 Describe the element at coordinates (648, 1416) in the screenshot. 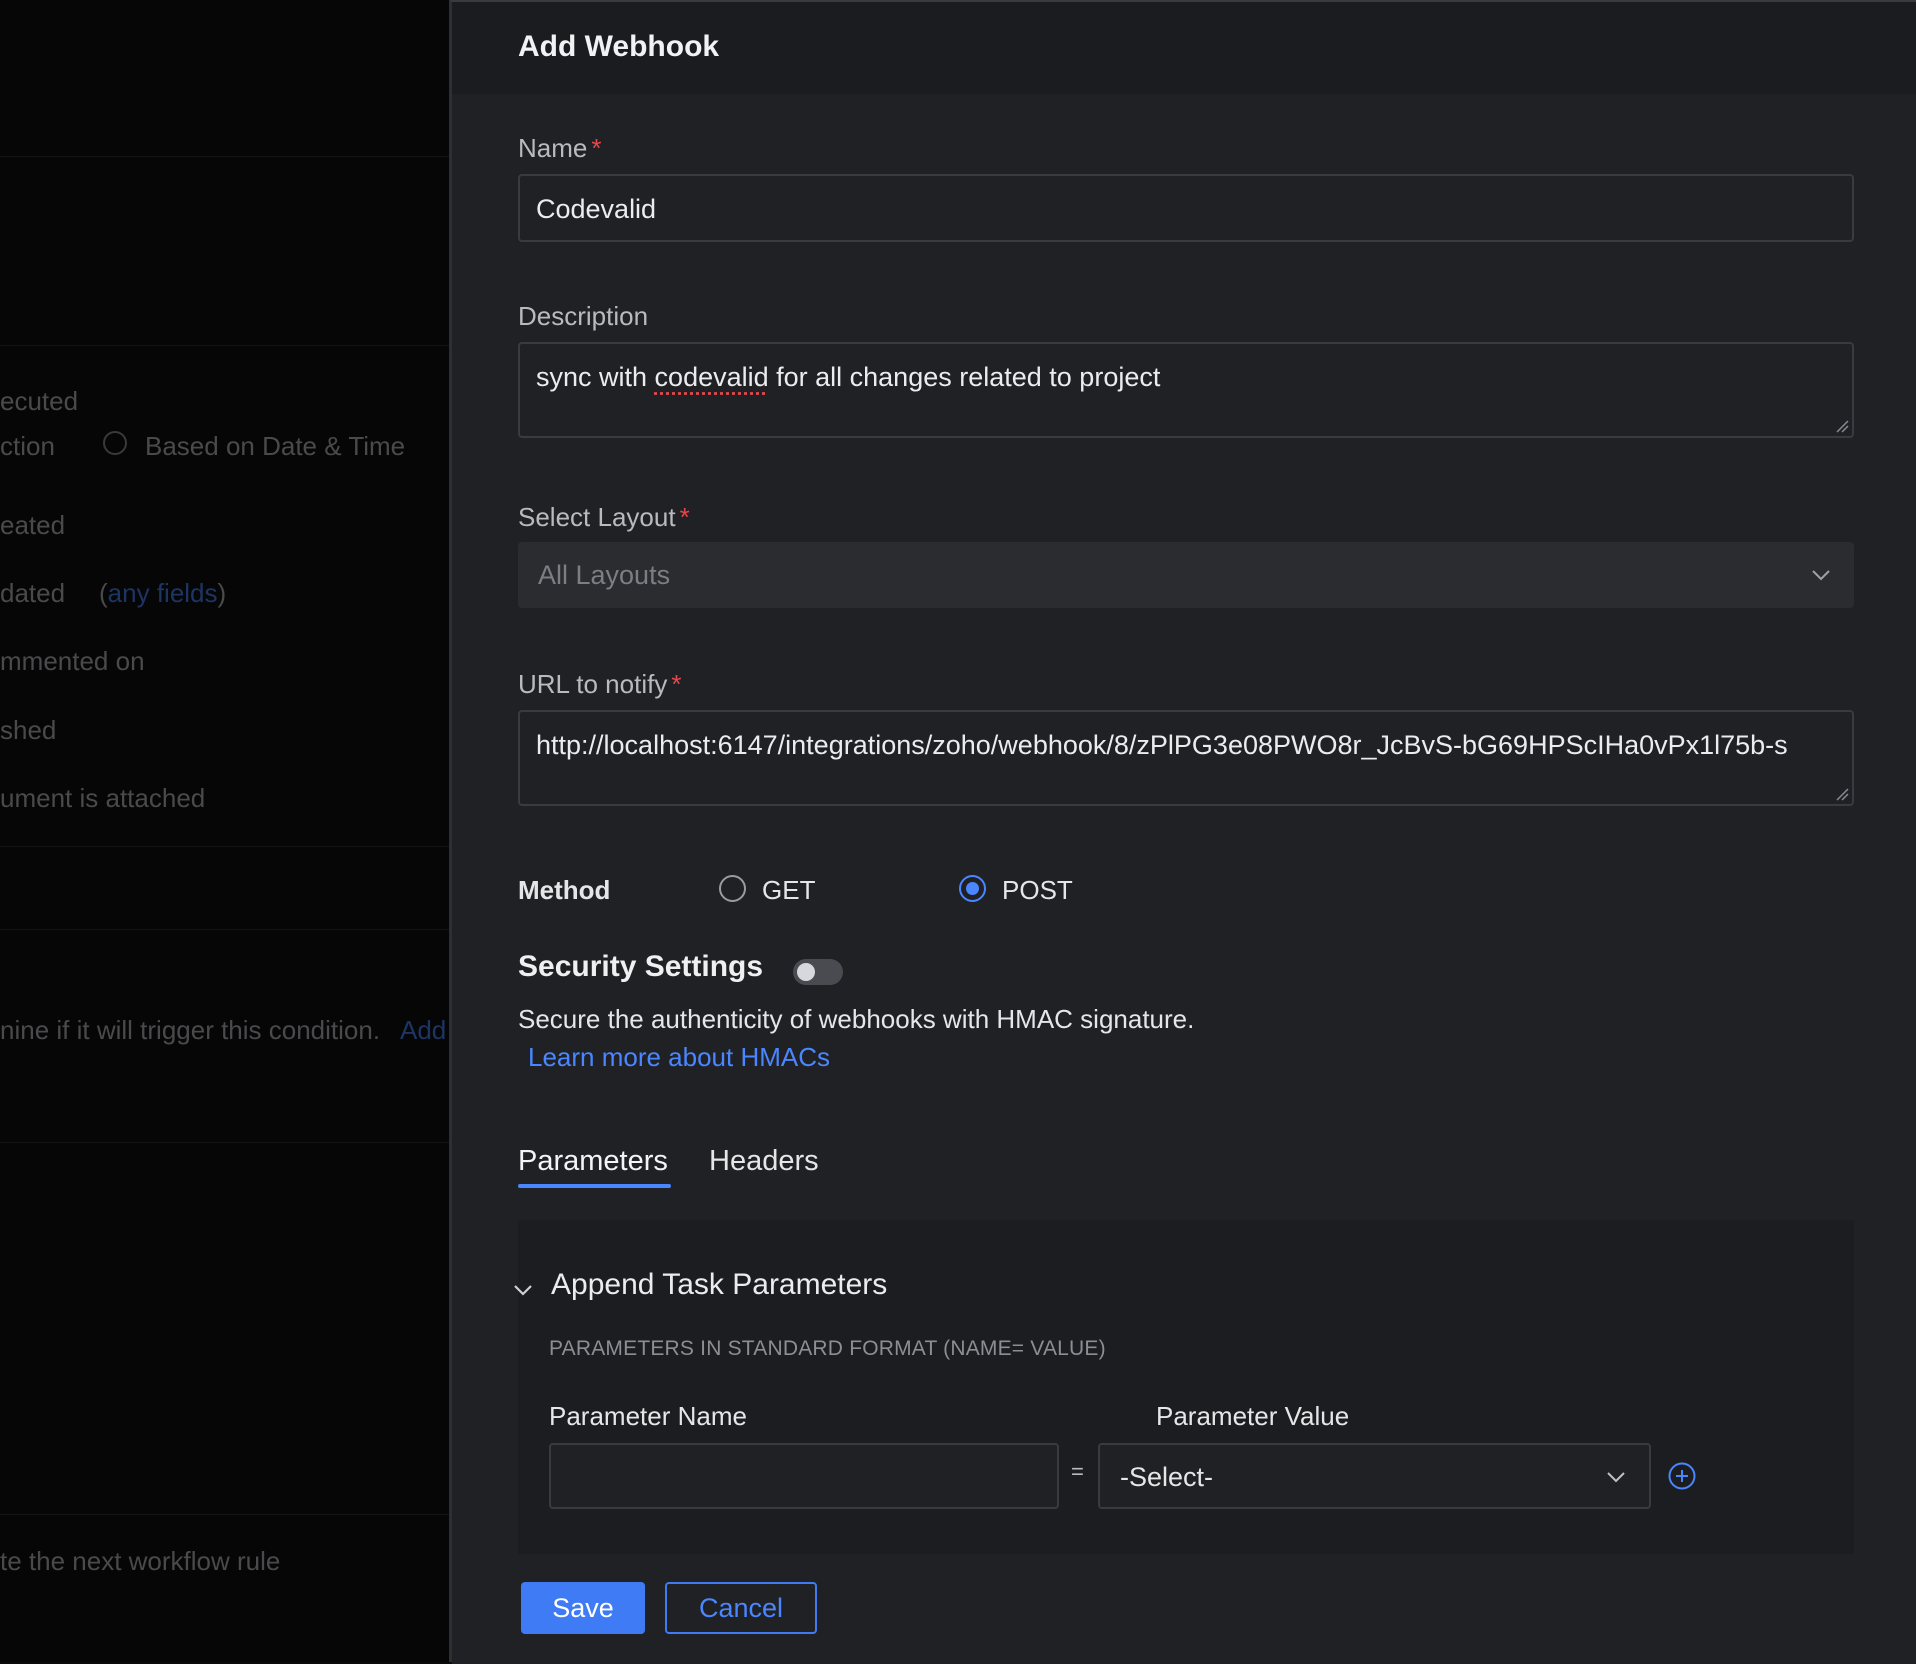

I see `parameter-name-label: Parameter Name` at that location.